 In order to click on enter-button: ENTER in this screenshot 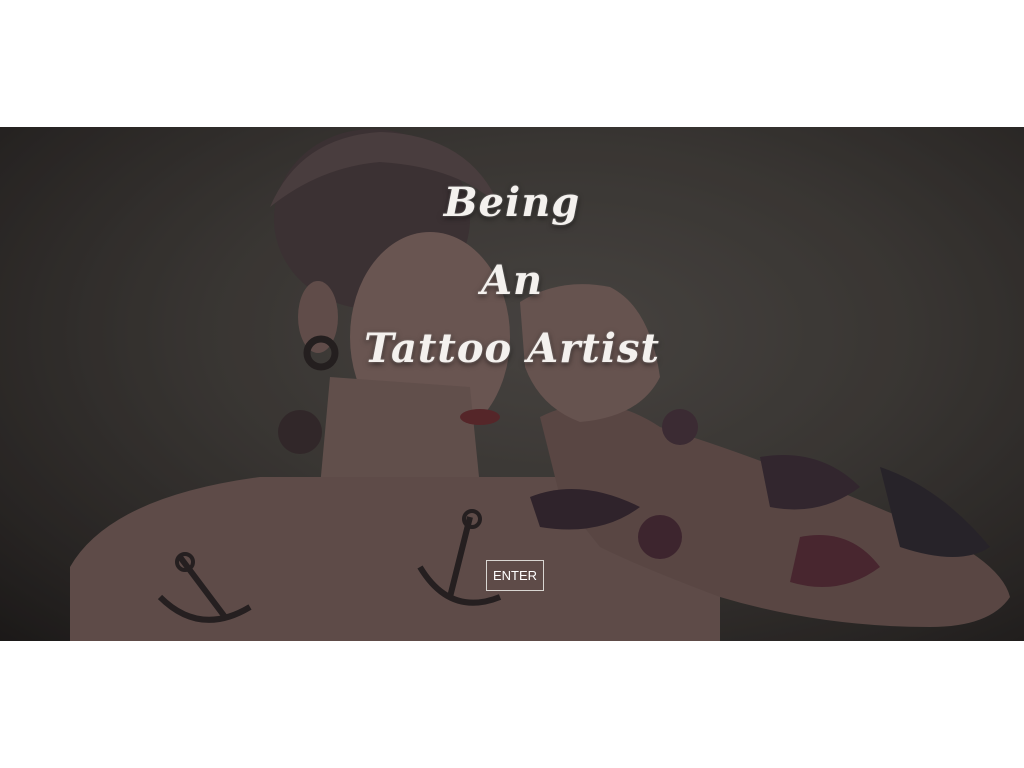, I will do `click(515, 575)`.